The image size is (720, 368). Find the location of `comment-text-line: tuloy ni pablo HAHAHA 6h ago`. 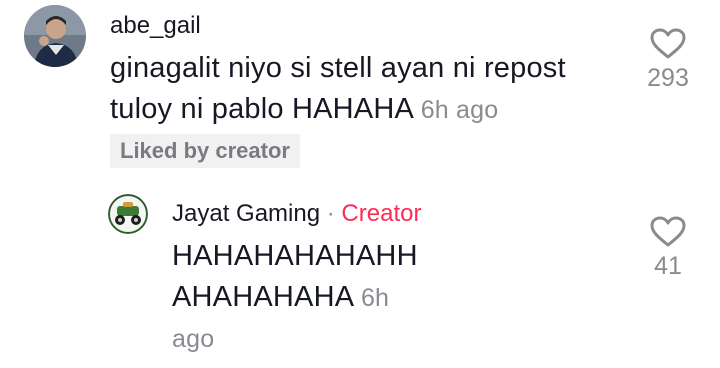

comment-text-line: tuloy ni pablo HAHAHA 6h ago is located at coordinates (380, 110).